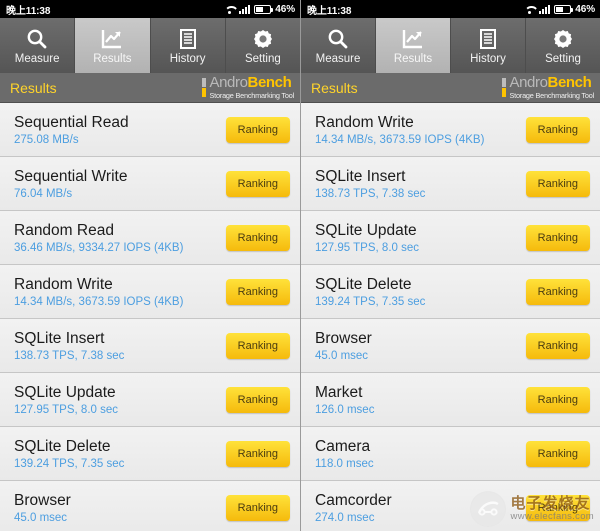 This screenshot has height=531, width=600. Describe the element at coordinates (229, 9) in the screenshot. I see `wifi-icon` at that location.